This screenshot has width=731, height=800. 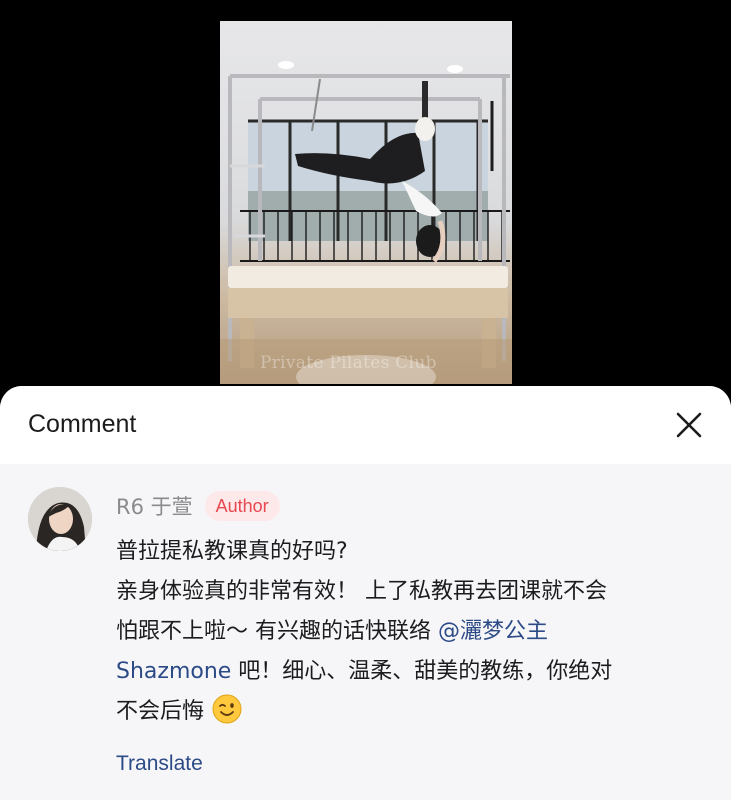 What do you see at coordinates (173, 671) in the screenshot?
I see `mention-link-continued: Shazmone` at bounding box center [173, 671].